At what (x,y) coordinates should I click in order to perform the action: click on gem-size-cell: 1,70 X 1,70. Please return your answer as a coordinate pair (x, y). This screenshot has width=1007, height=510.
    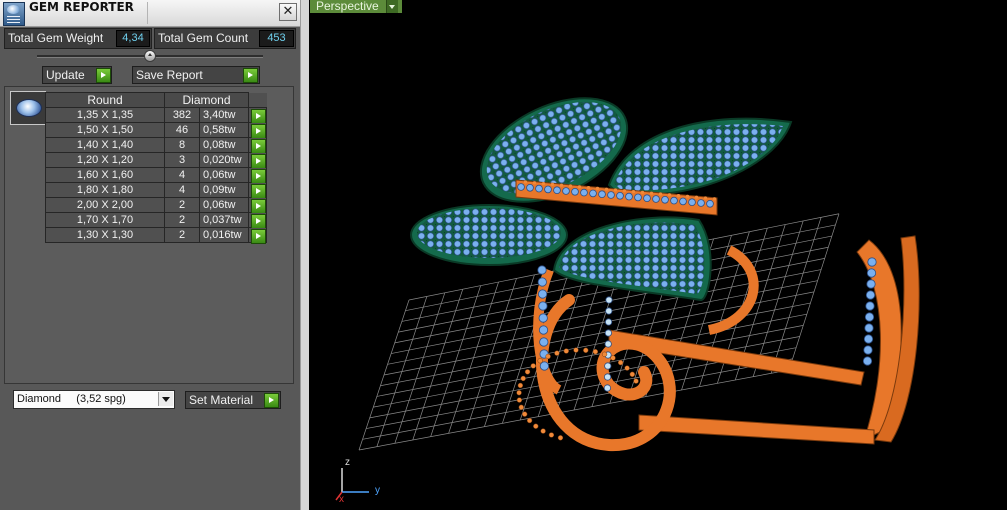
    Looking at the image, I should click on (105, 220).